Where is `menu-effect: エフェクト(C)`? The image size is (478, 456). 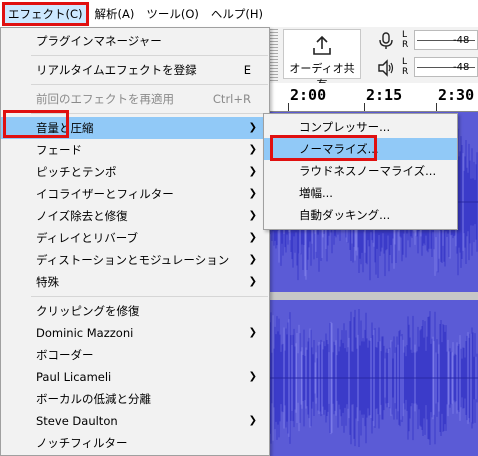
menu-effect: エフェクト(C) is located at coordinates (45, 13).